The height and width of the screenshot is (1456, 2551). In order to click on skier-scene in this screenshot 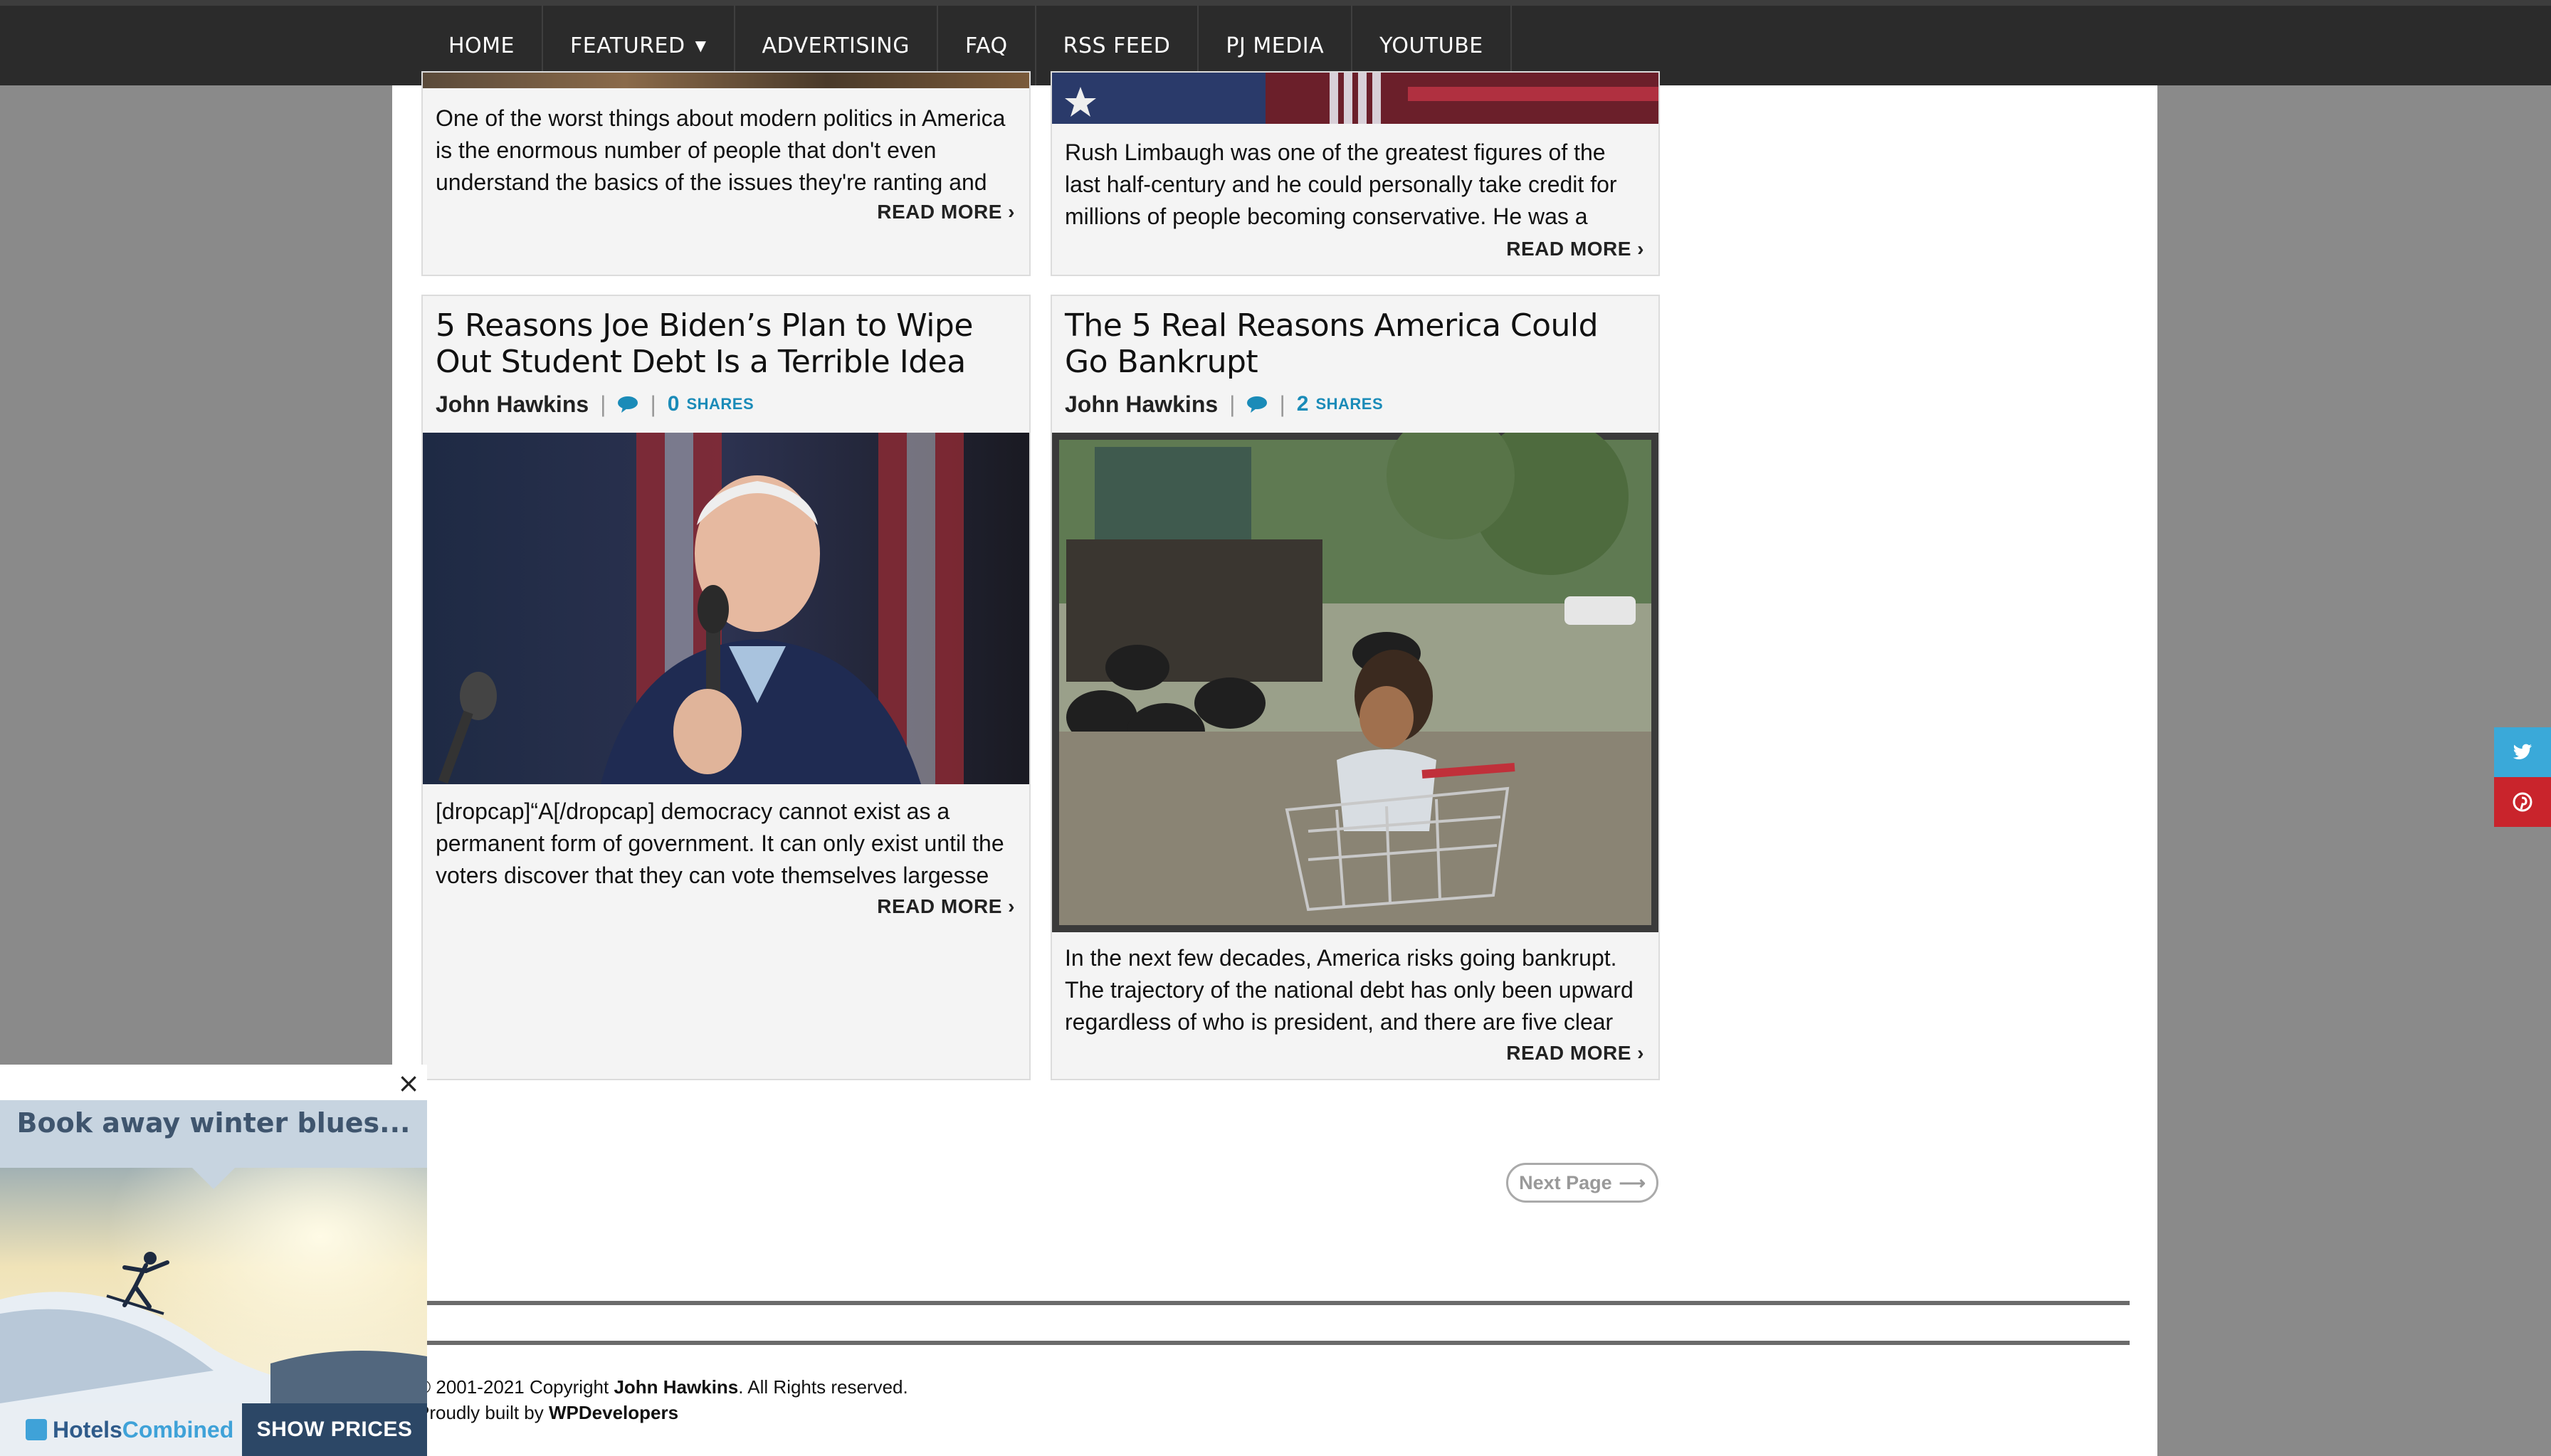, I will do `click(213, 1251)`.